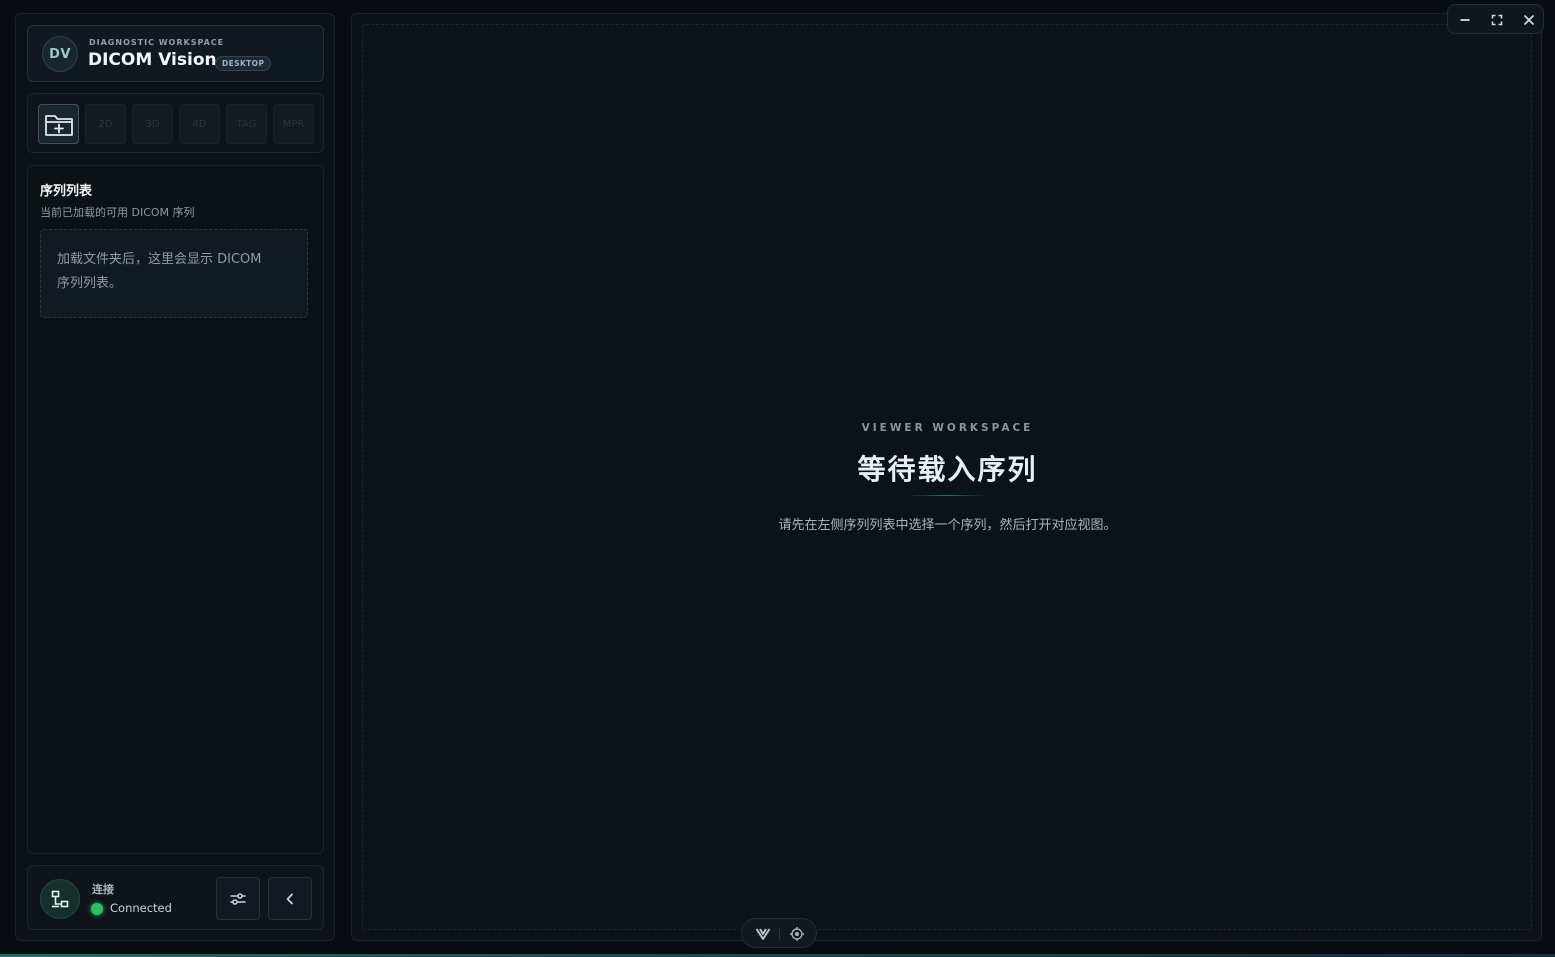 The image size is (1555, 957). What do you see at coordinates (947, 469) in the screenshot?
I see `viewer-title: 等待载入序列` at bounding box center [947, 469].